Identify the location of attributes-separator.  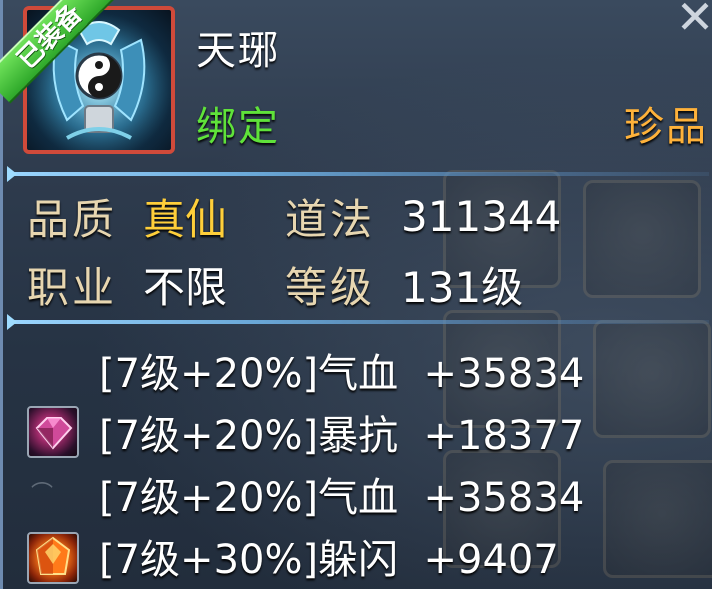
(358, 322).